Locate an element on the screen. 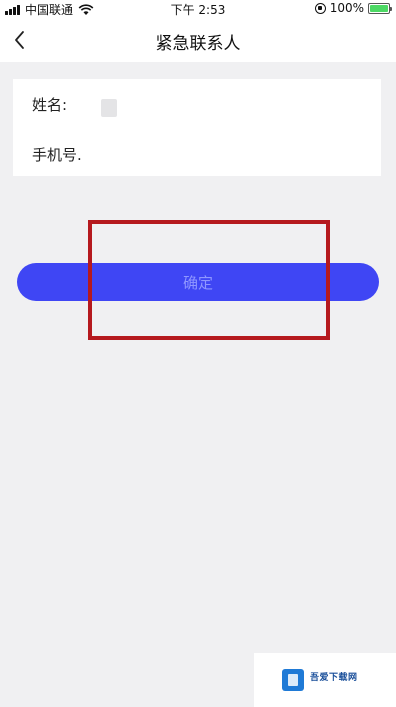  phone-label: 手机号. is located at coordinates (57, 155).